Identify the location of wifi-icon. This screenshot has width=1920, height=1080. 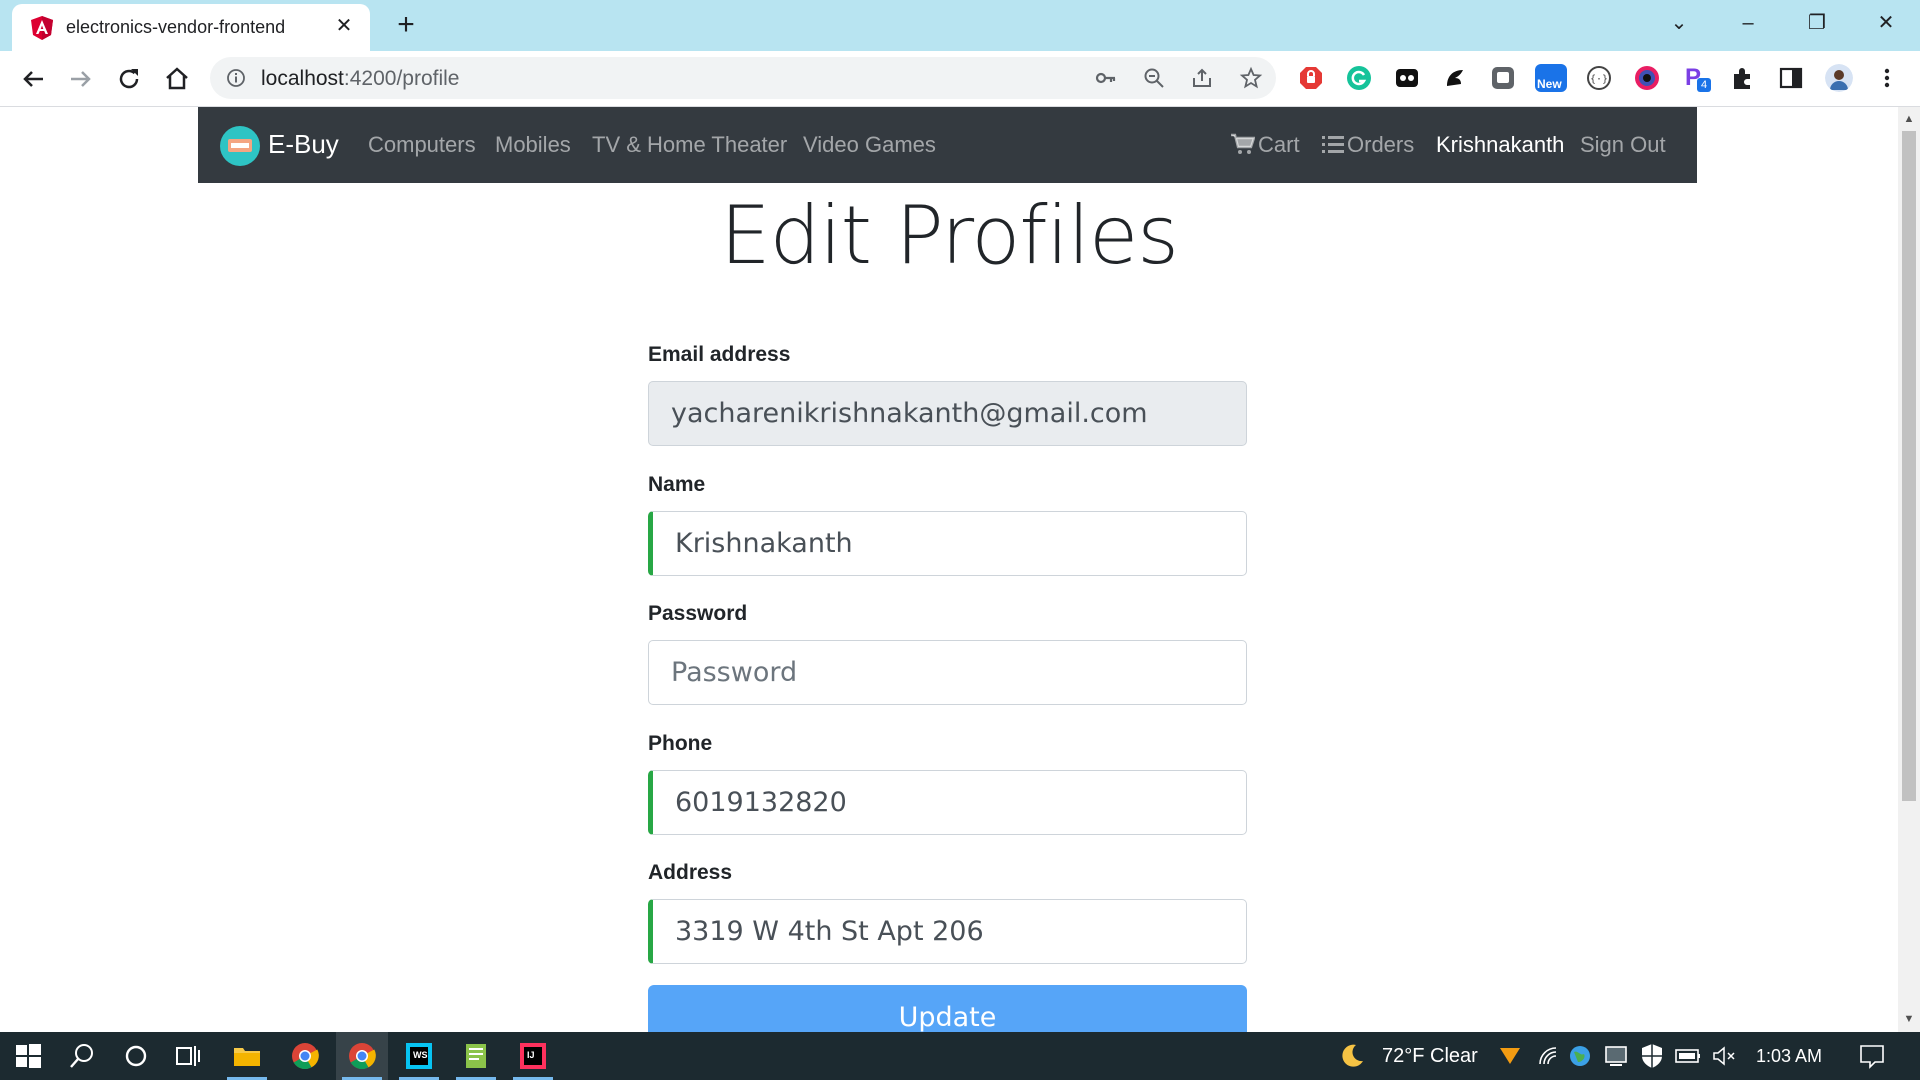
(1548, 1056).